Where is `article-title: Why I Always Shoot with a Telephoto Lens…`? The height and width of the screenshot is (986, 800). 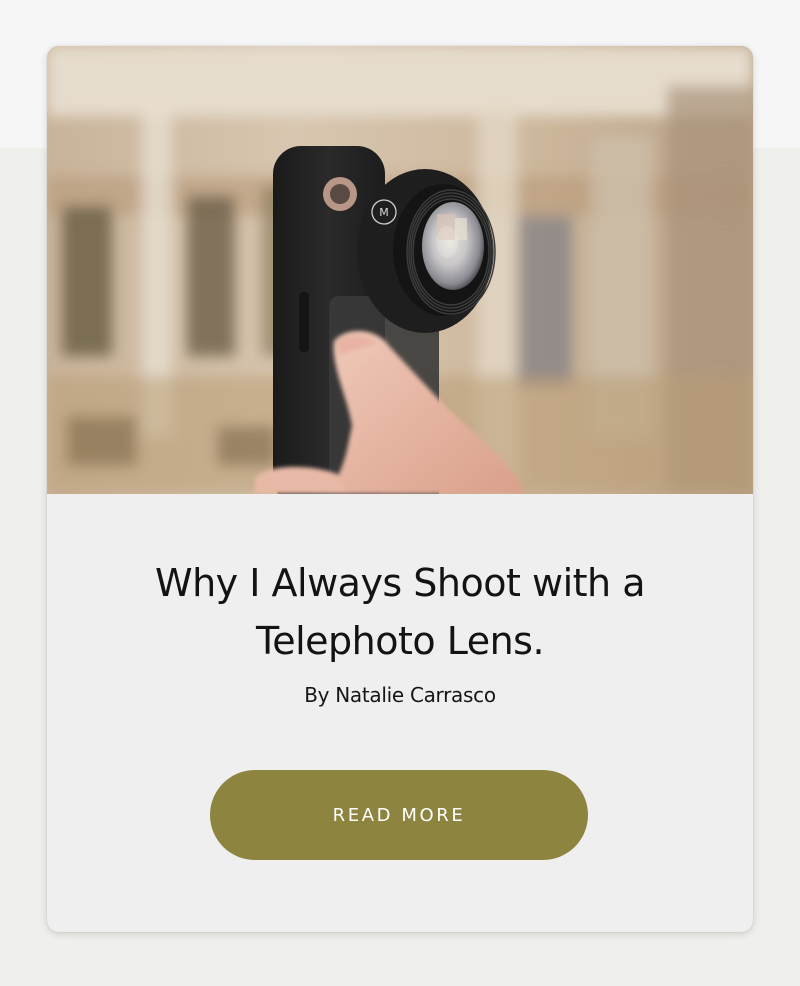
article-title: Why I Always Shoot with a Telephoto Lens… is located at coordinates (400, 612).